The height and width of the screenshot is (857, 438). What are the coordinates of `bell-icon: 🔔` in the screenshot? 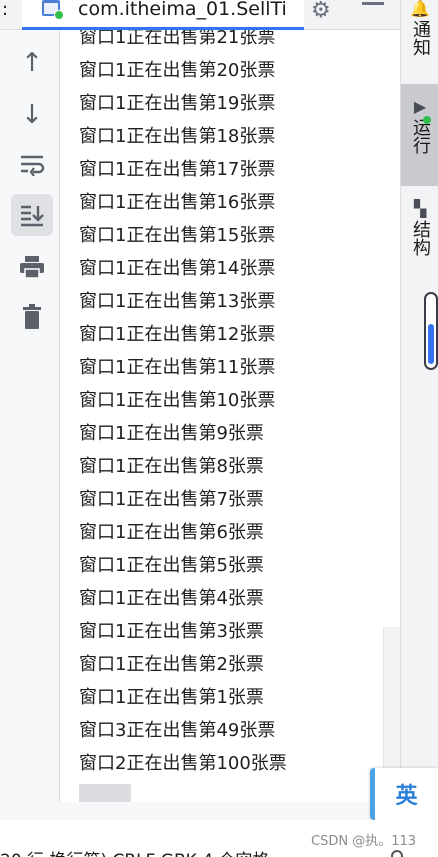 It's located at (420, 9).